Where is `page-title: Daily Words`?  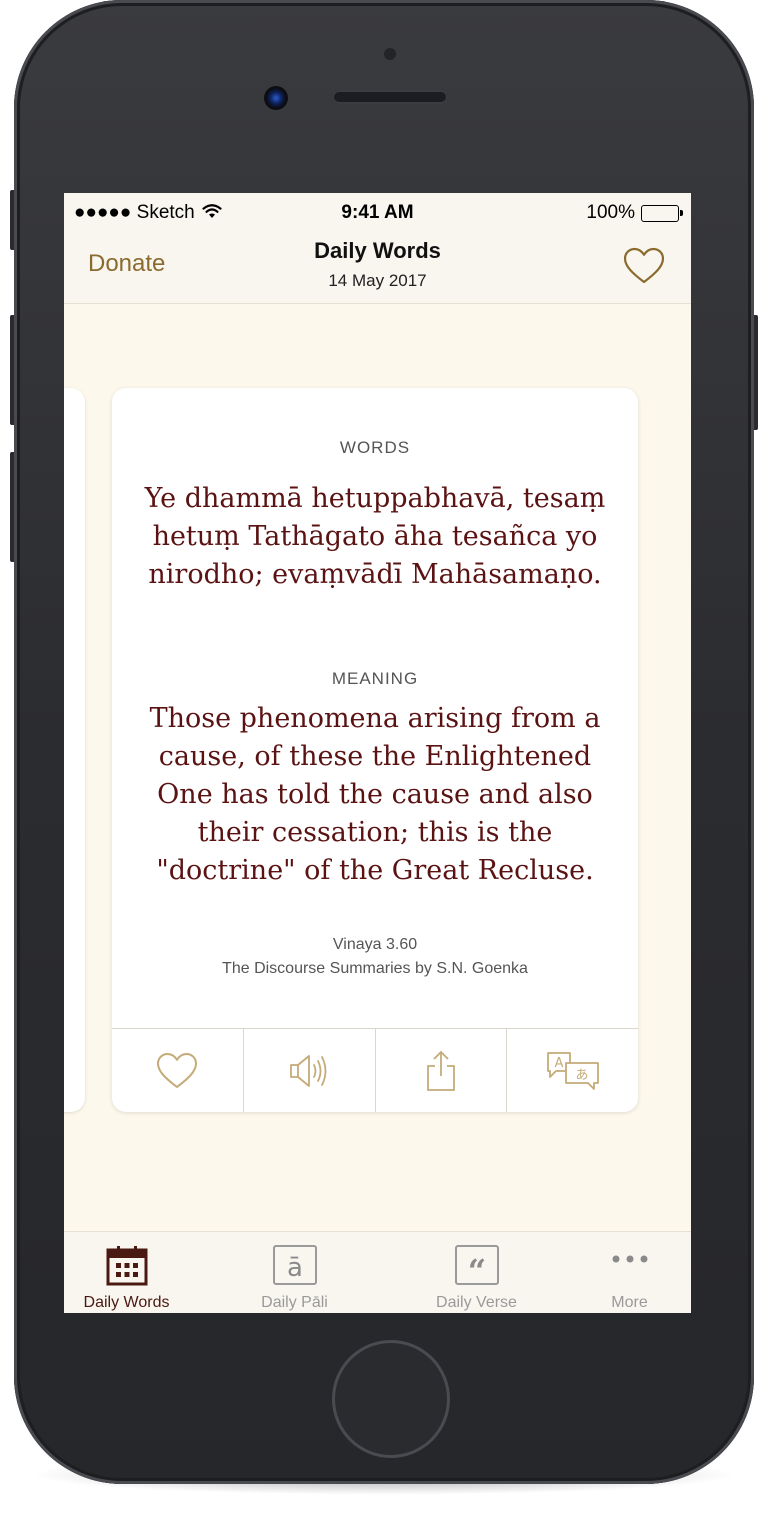 page-title: Daily Words is located at coordinates (377, 250).